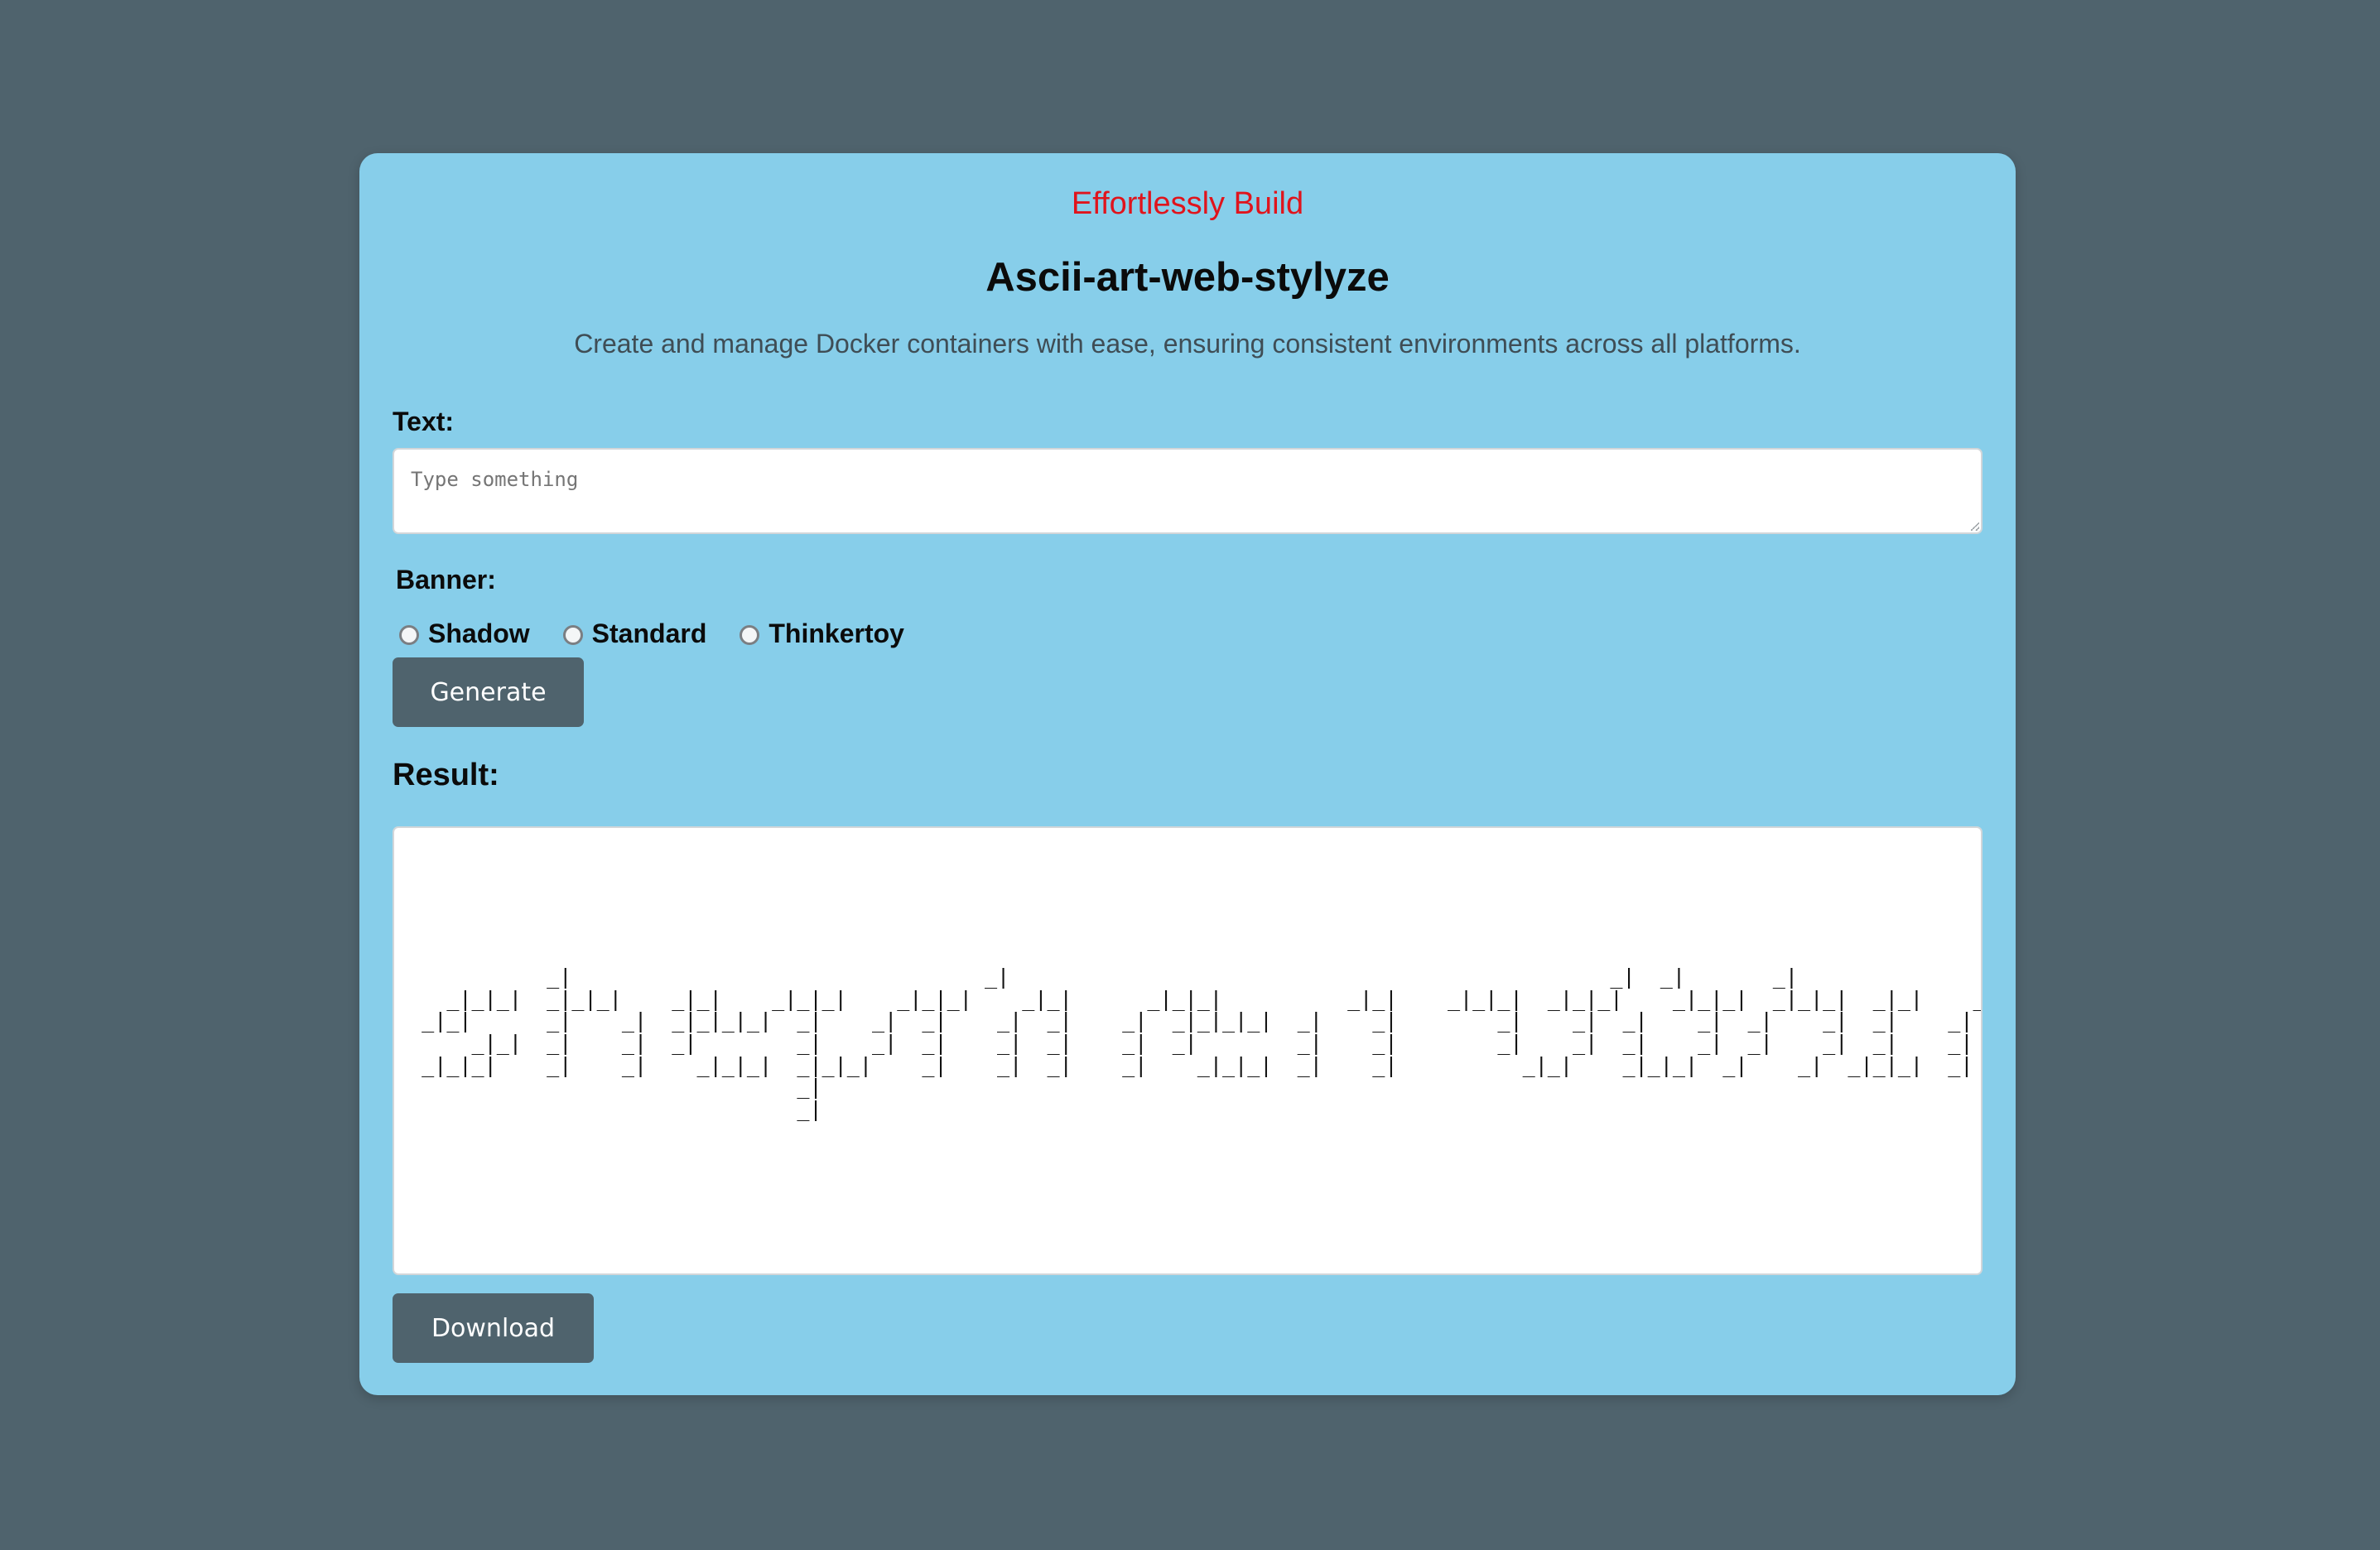  I want to click on radio-thinkertoy, so click(750, 635).